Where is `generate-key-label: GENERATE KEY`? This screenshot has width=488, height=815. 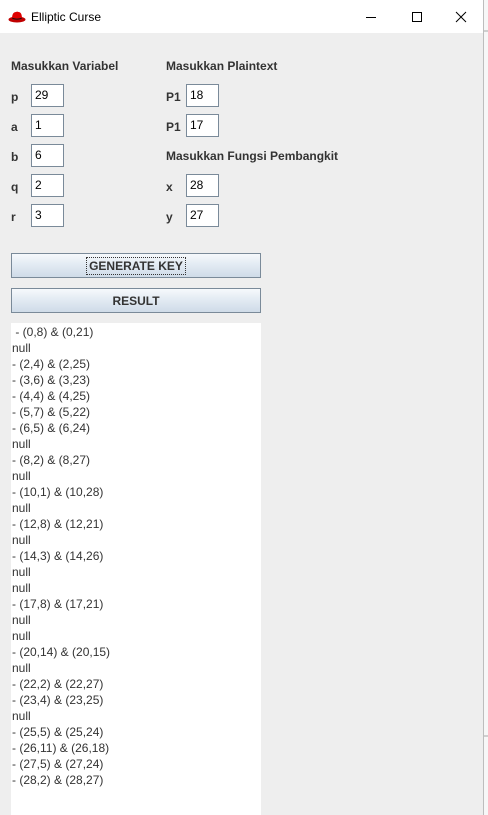
generate-key-label: GENERATE KEY is located at coordinates (136, 265).